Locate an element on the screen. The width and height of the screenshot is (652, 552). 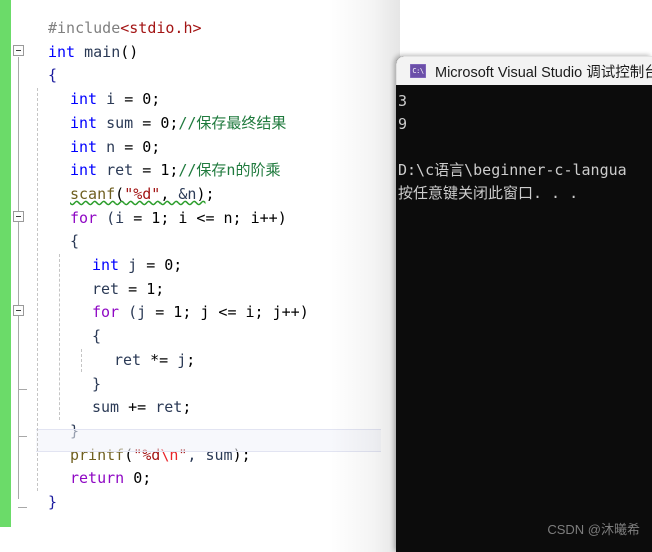
code-line: int main() is located at coordinates (93, 53).